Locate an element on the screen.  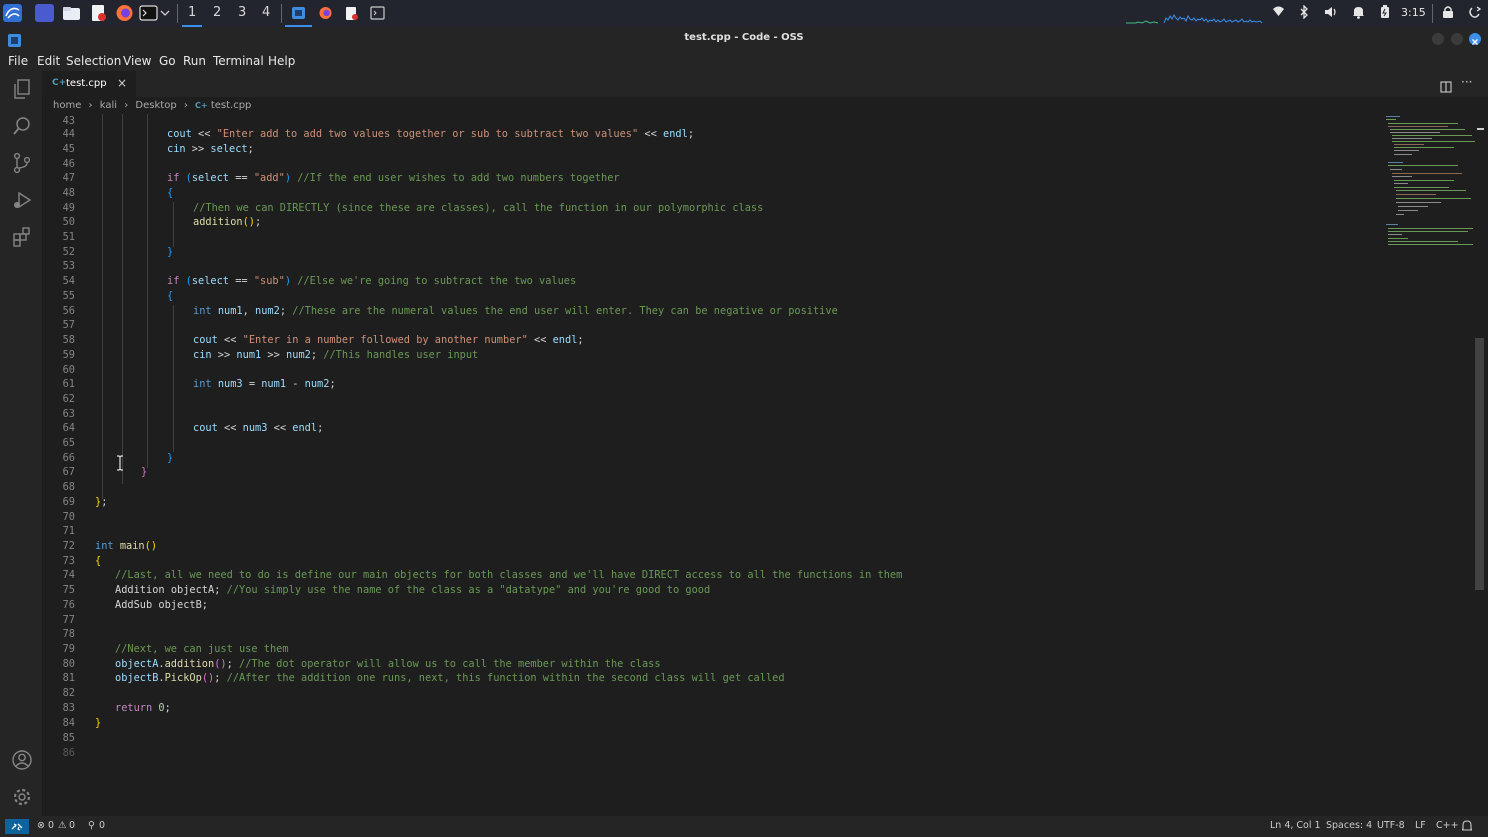
menu-file: File is located at coordinates (18, 61).